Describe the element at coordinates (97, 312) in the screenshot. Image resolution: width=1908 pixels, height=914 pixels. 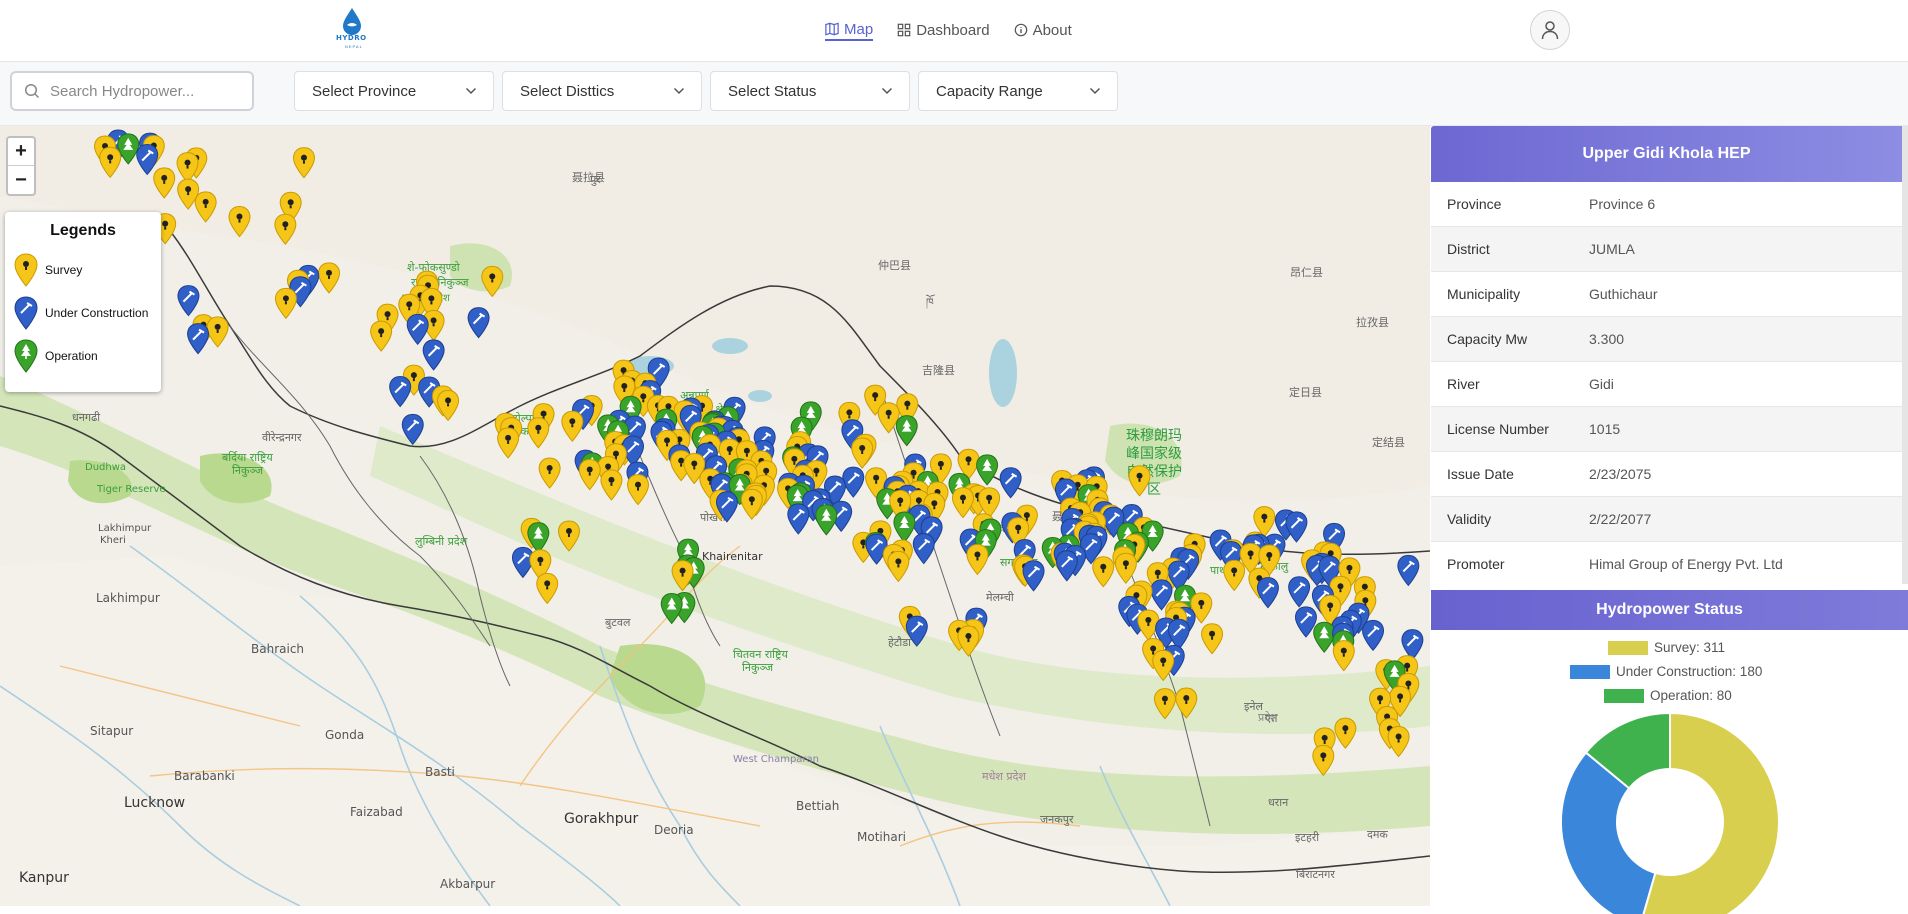
I see `legend-construction-label: Under Construction` at that location.